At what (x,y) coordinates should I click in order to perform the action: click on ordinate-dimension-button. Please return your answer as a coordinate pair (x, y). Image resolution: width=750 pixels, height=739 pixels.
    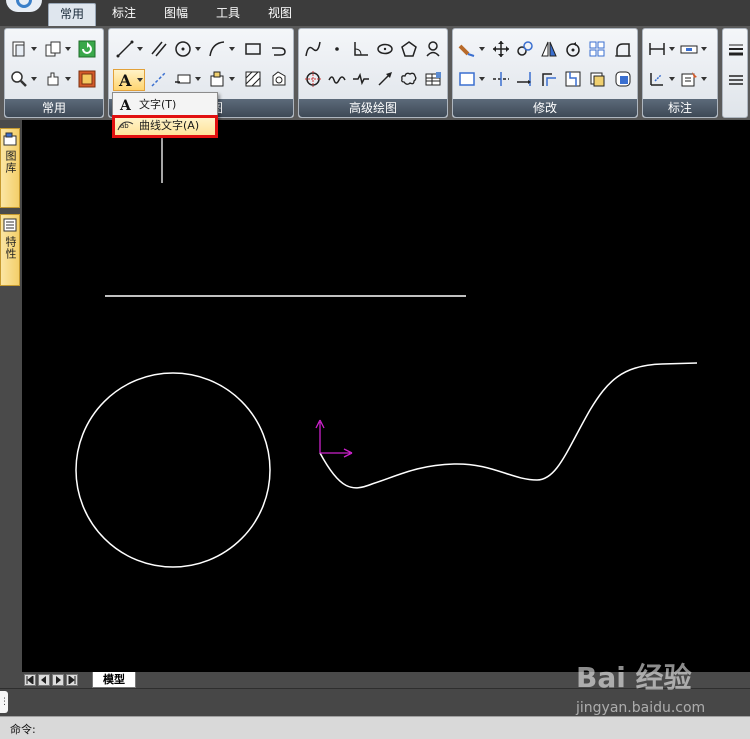
    Looking at the image, I should click on (657, 79).